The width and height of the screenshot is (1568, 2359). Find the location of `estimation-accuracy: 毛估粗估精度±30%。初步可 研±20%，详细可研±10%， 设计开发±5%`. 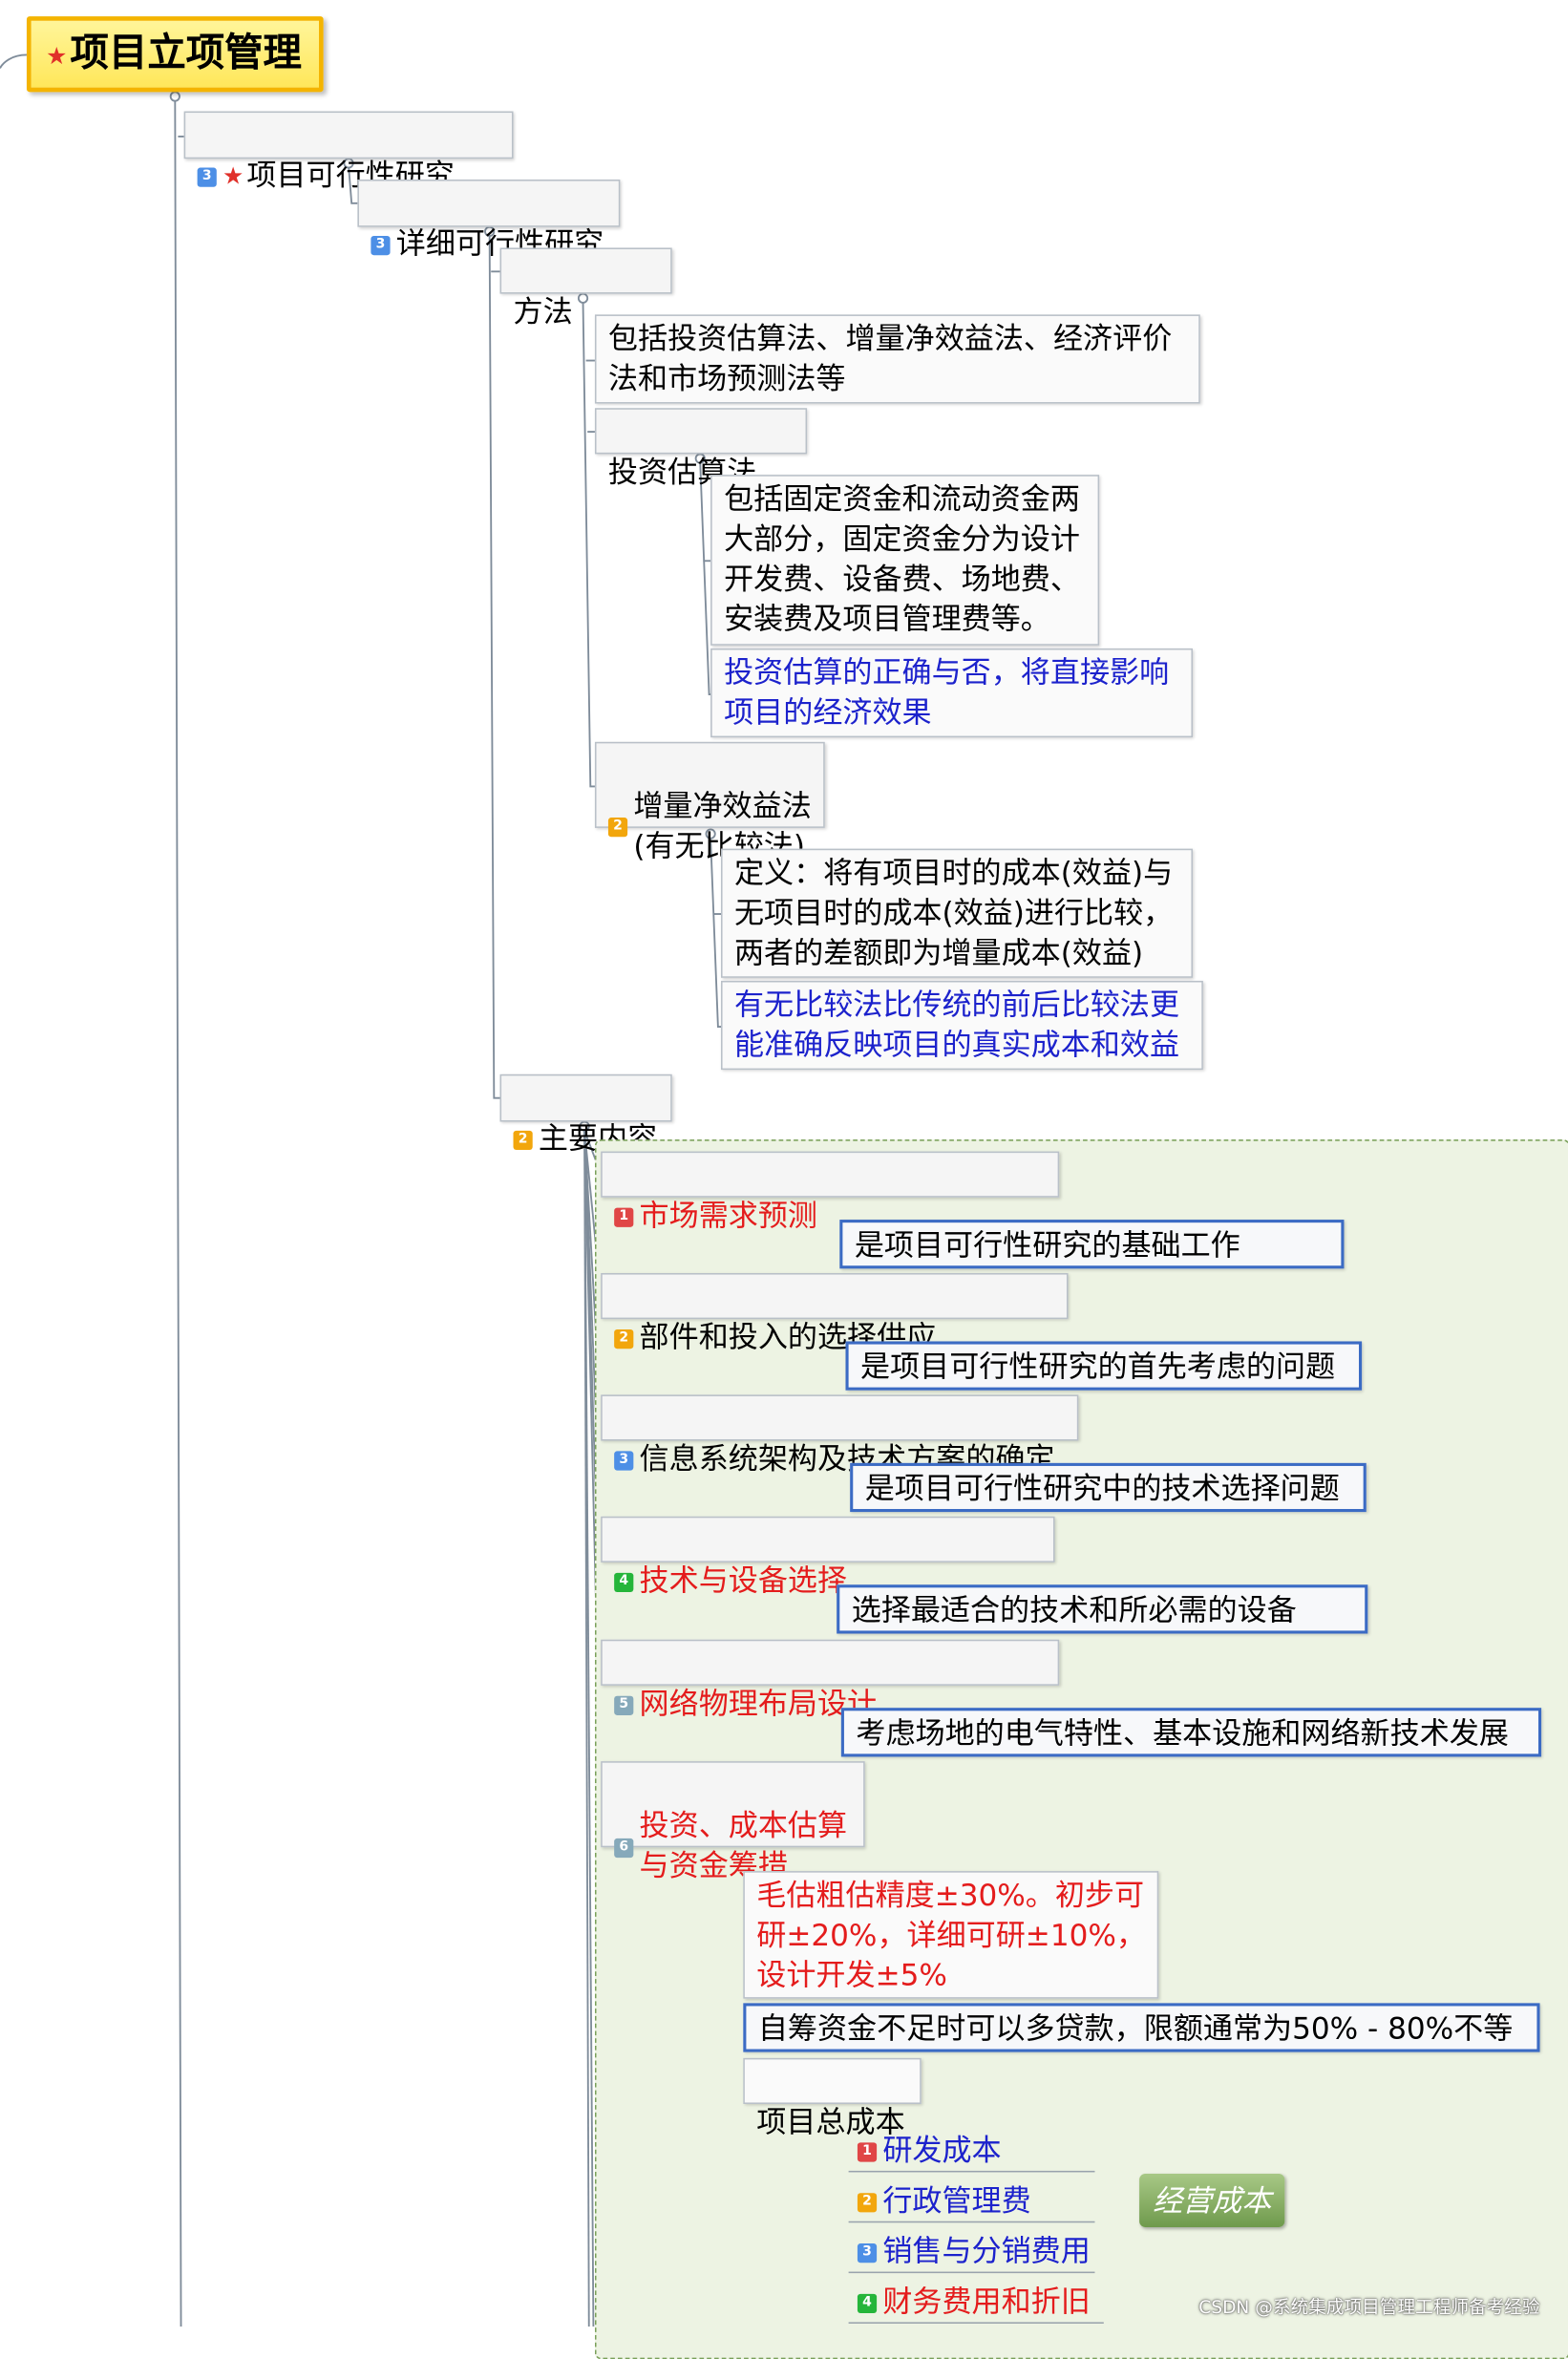

estimation-accuracy: 毛估粗估精度±30%。初步可 研±20%，详细可研±10%， 设计开发±5% is located at coordinates (951, 1935).